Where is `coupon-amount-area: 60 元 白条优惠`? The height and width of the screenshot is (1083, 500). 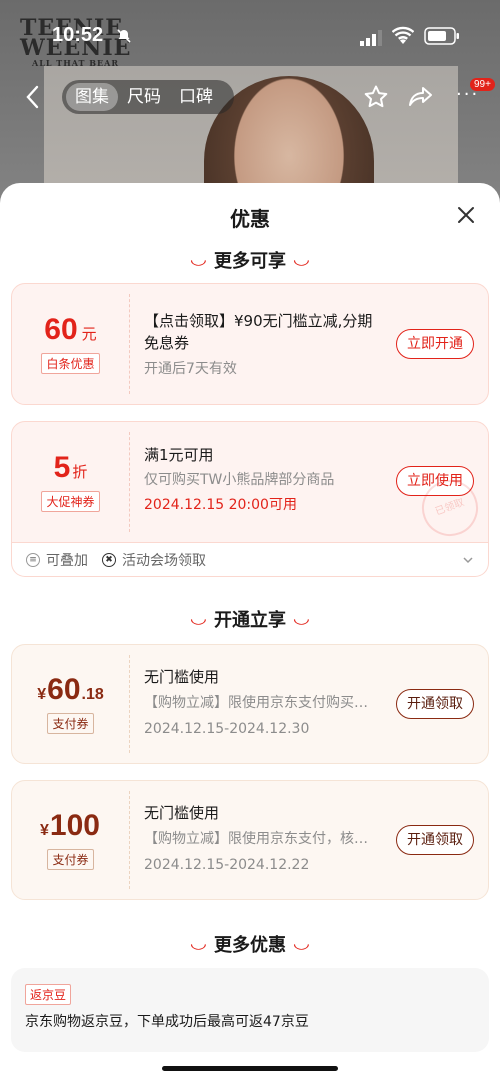
coupon-amount-area: 60 元 白条优惠 is located at coordinates (70, 344).